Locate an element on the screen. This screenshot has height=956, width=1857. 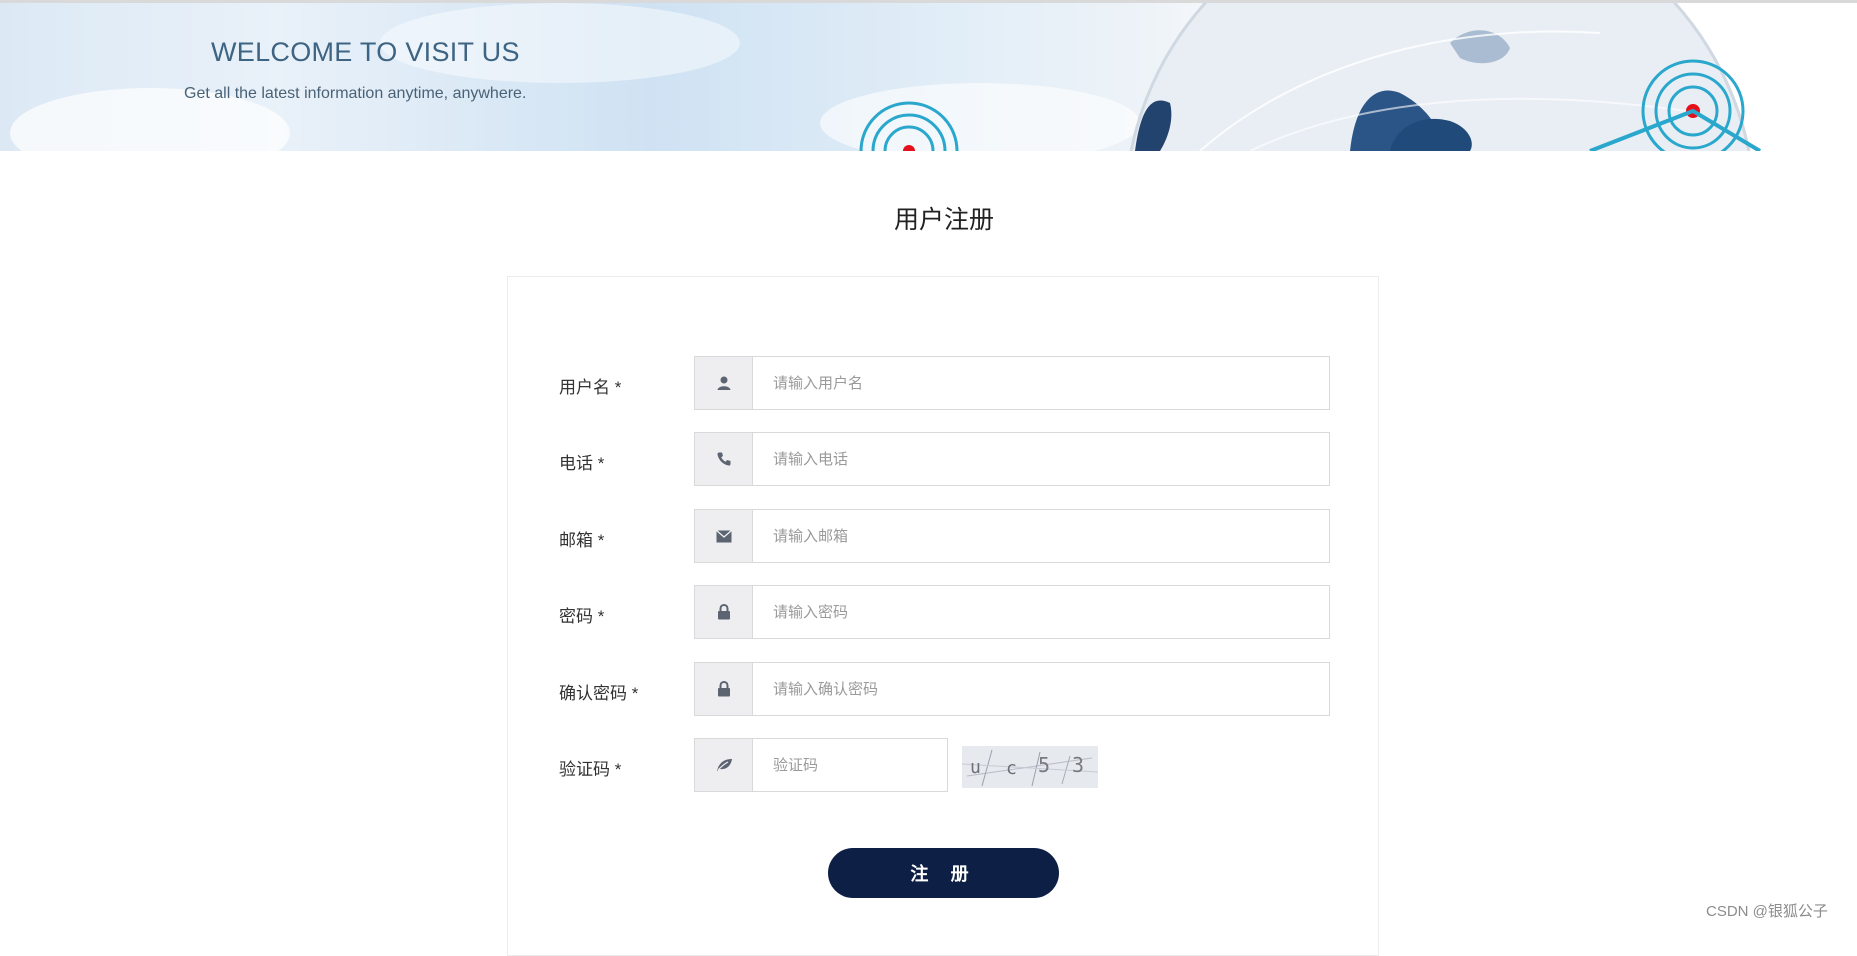
captcha-char-3: 5 is located at coordinates (1044, 765).